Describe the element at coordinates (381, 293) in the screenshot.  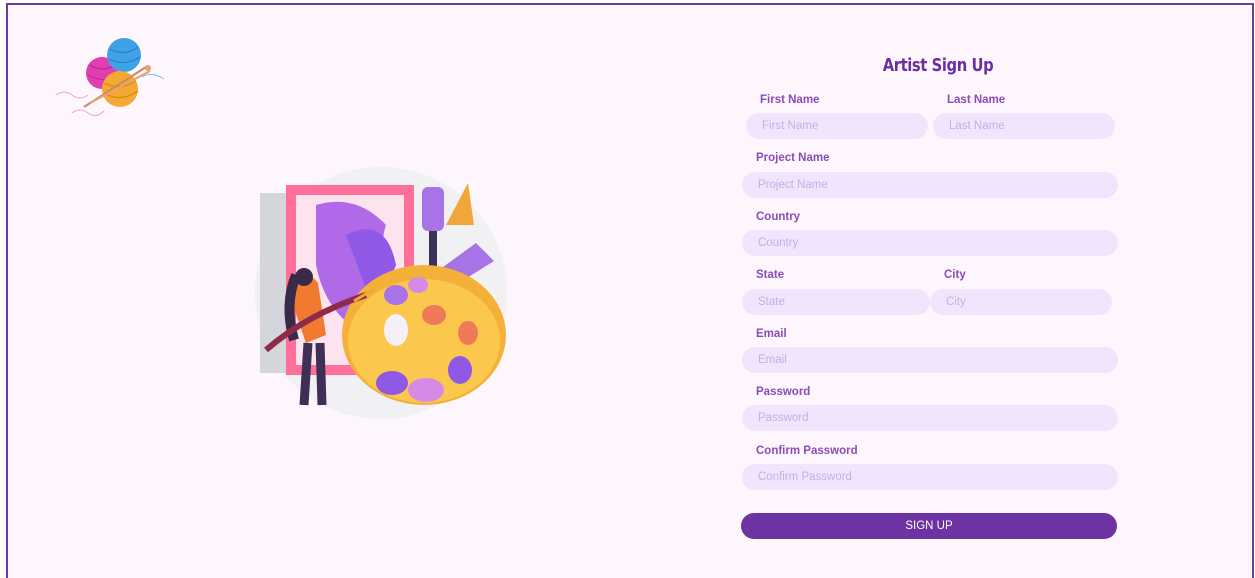
I see `artist-painting-illustration` at that location.